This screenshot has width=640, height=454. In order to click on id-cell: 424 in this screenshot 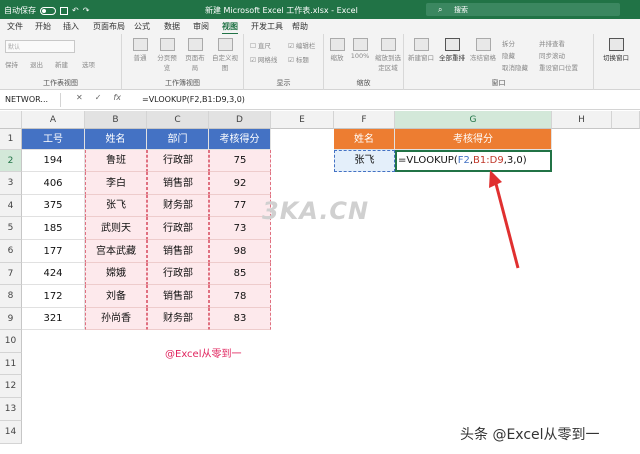, I will do `click(53, 274)`.